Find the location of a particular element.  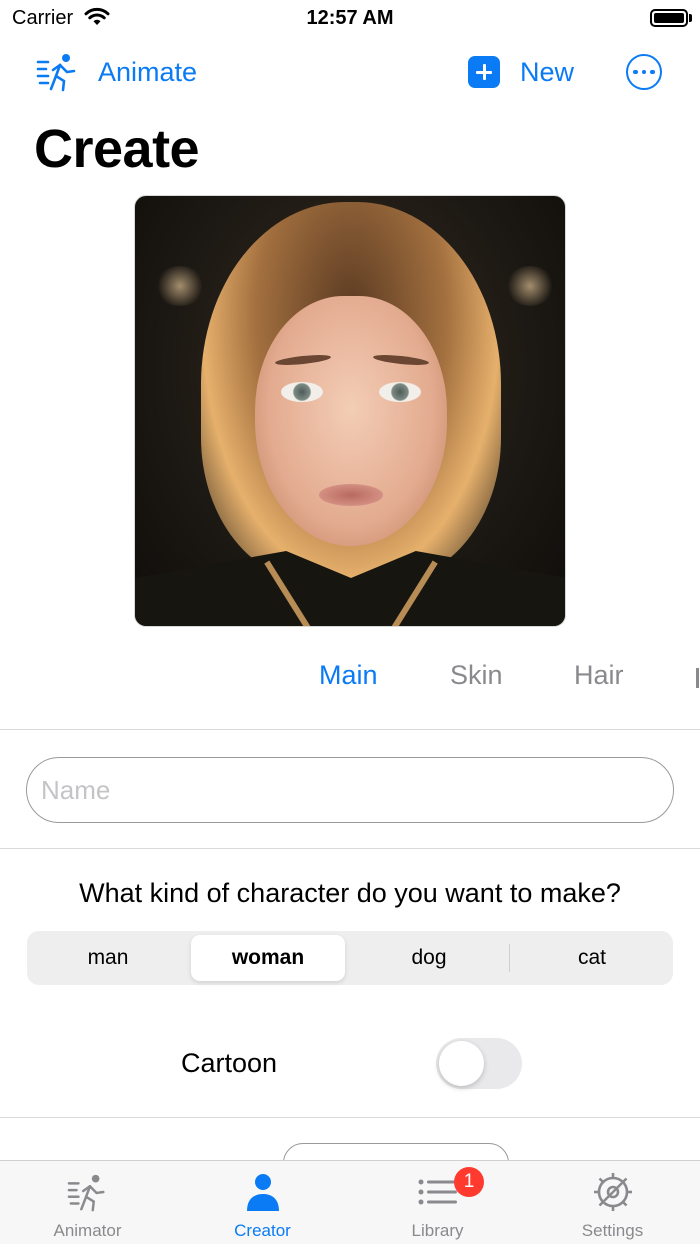

tabbar-item-animator: Animator is located at coordinates (87, 1202).